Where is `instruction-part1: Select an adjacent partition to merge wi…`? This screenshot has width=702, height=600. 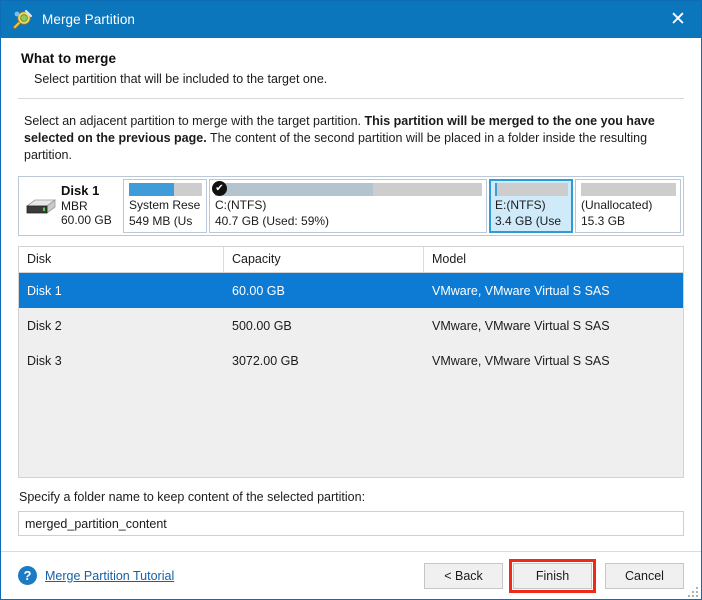
instruction-part1: Select an adjacent partition to merge wi… is located at coordinates (194, 121).